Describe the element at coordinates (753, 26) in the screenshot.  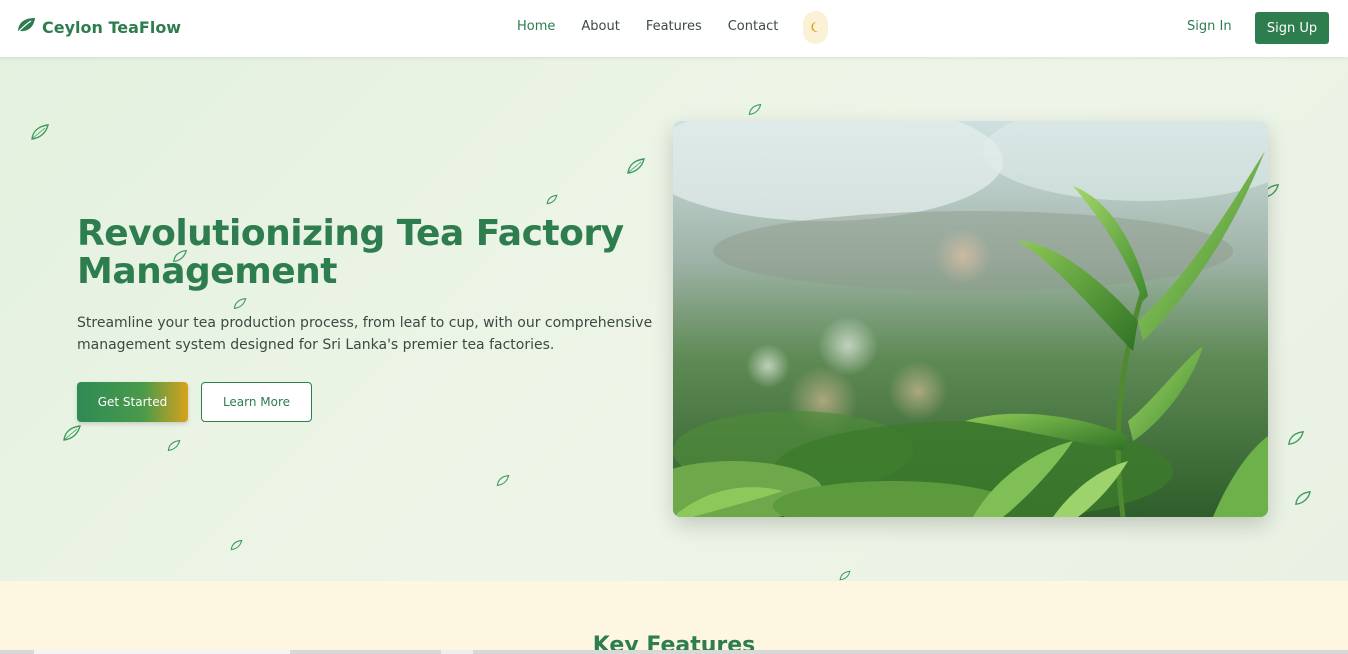
I see `nav-link-contact: Contact` at that location.